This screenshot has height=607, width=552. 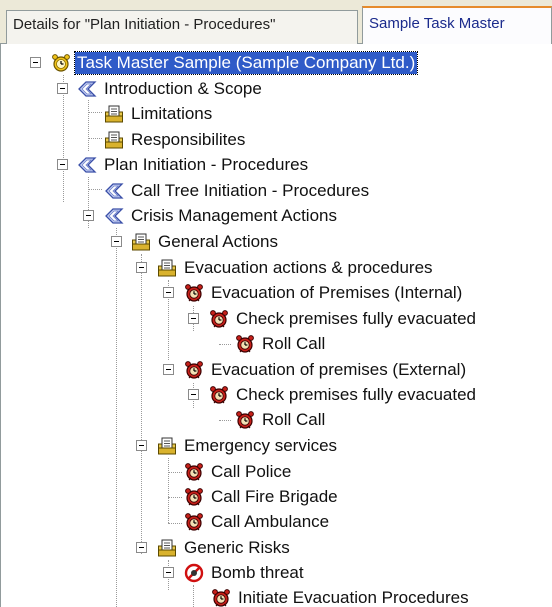 What do you see at coordinates (251, 472) in the screenshot?
I see `tree-node-label: Call Police` at bounding box center [251, 472].